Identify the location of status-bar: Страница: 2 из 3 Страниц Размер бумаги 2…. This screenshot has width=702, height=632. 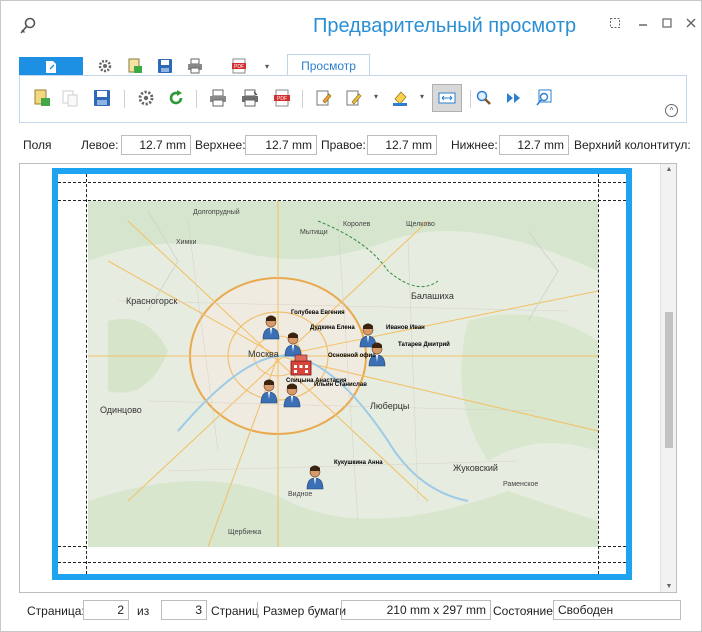
(351, 611).